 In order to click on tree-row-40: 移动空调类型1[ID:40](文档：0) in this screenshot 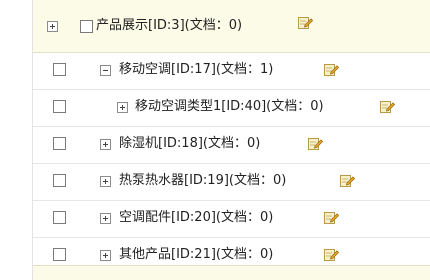, I will do `click(231, 108)`.